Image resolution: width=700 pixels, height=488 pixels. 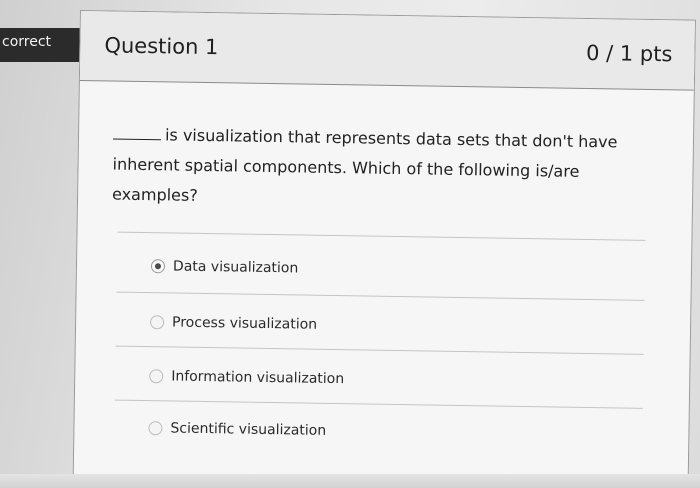 I want to click on answer-option-scientific-visualization: Scientific visualization, so click(x=237, y=429).